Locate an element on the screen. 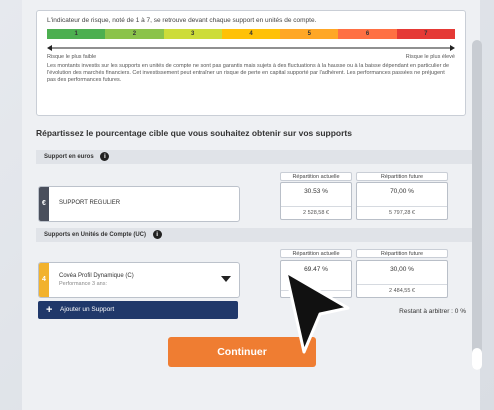 Image resolution: width=494 pixels, height=410 pixels. uc-col-current: Répartition actuelle is located at coordinates (316, 253).